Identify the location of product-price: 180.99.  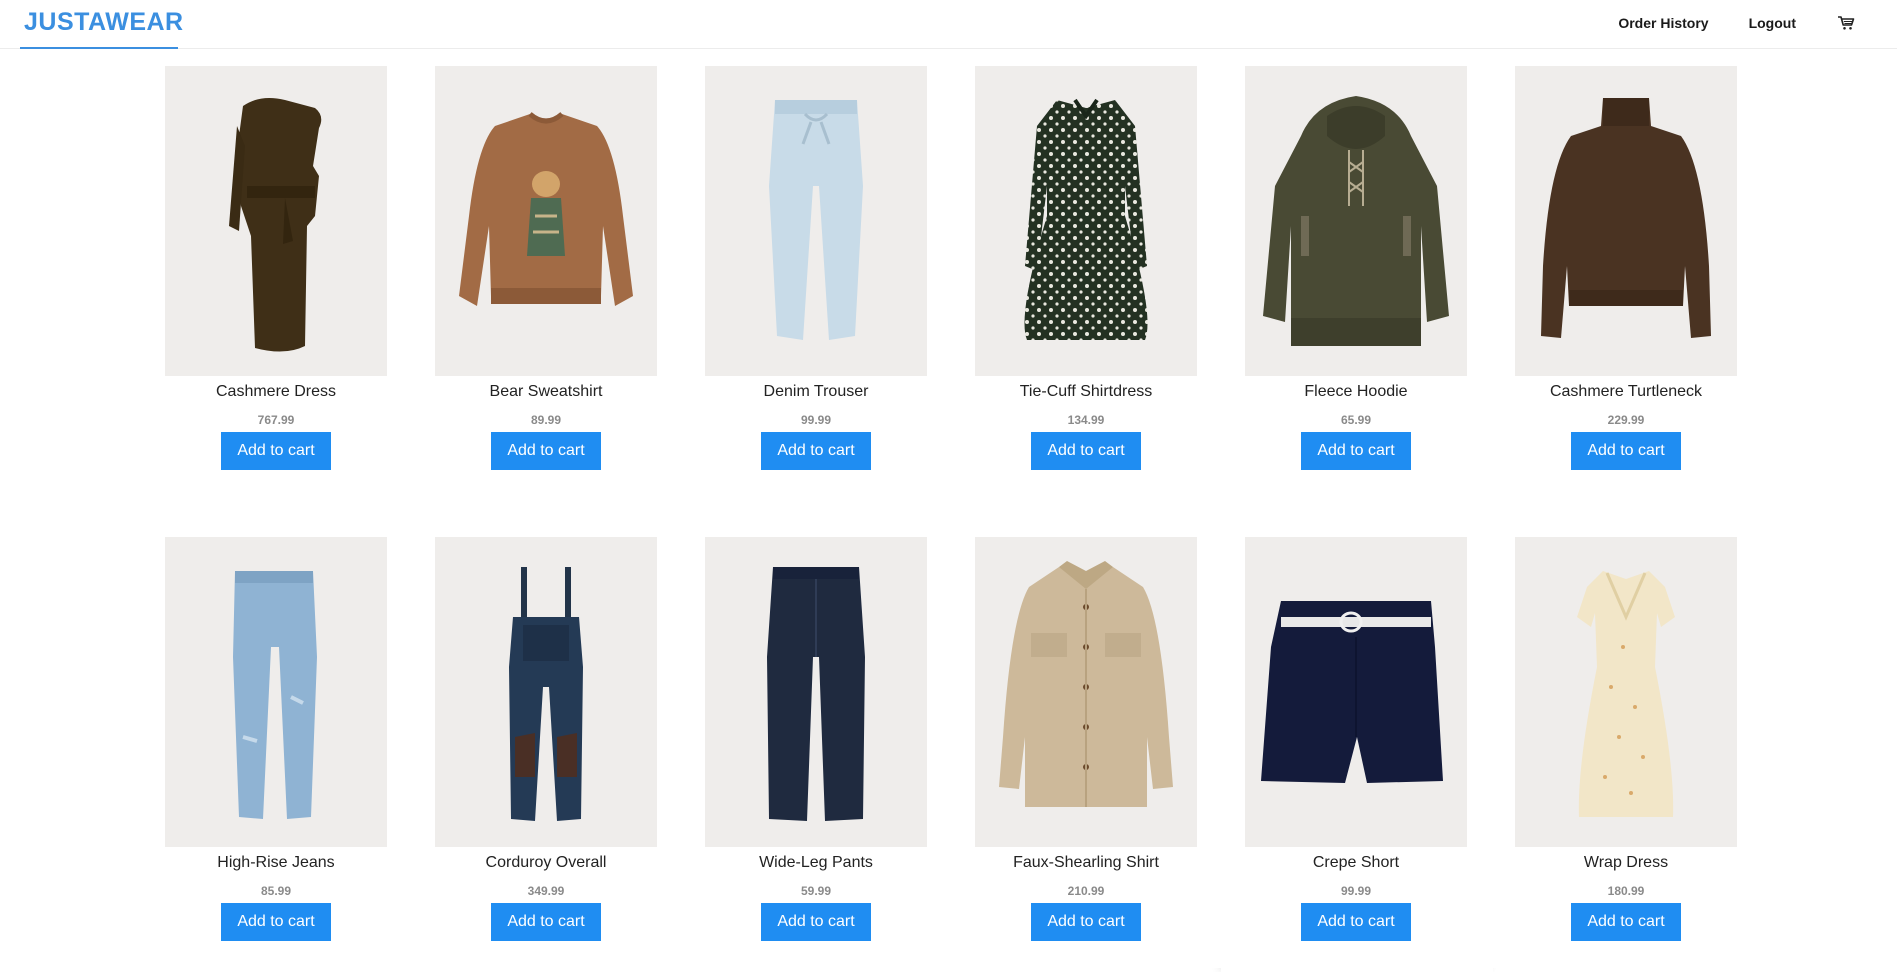
(1626, 891).